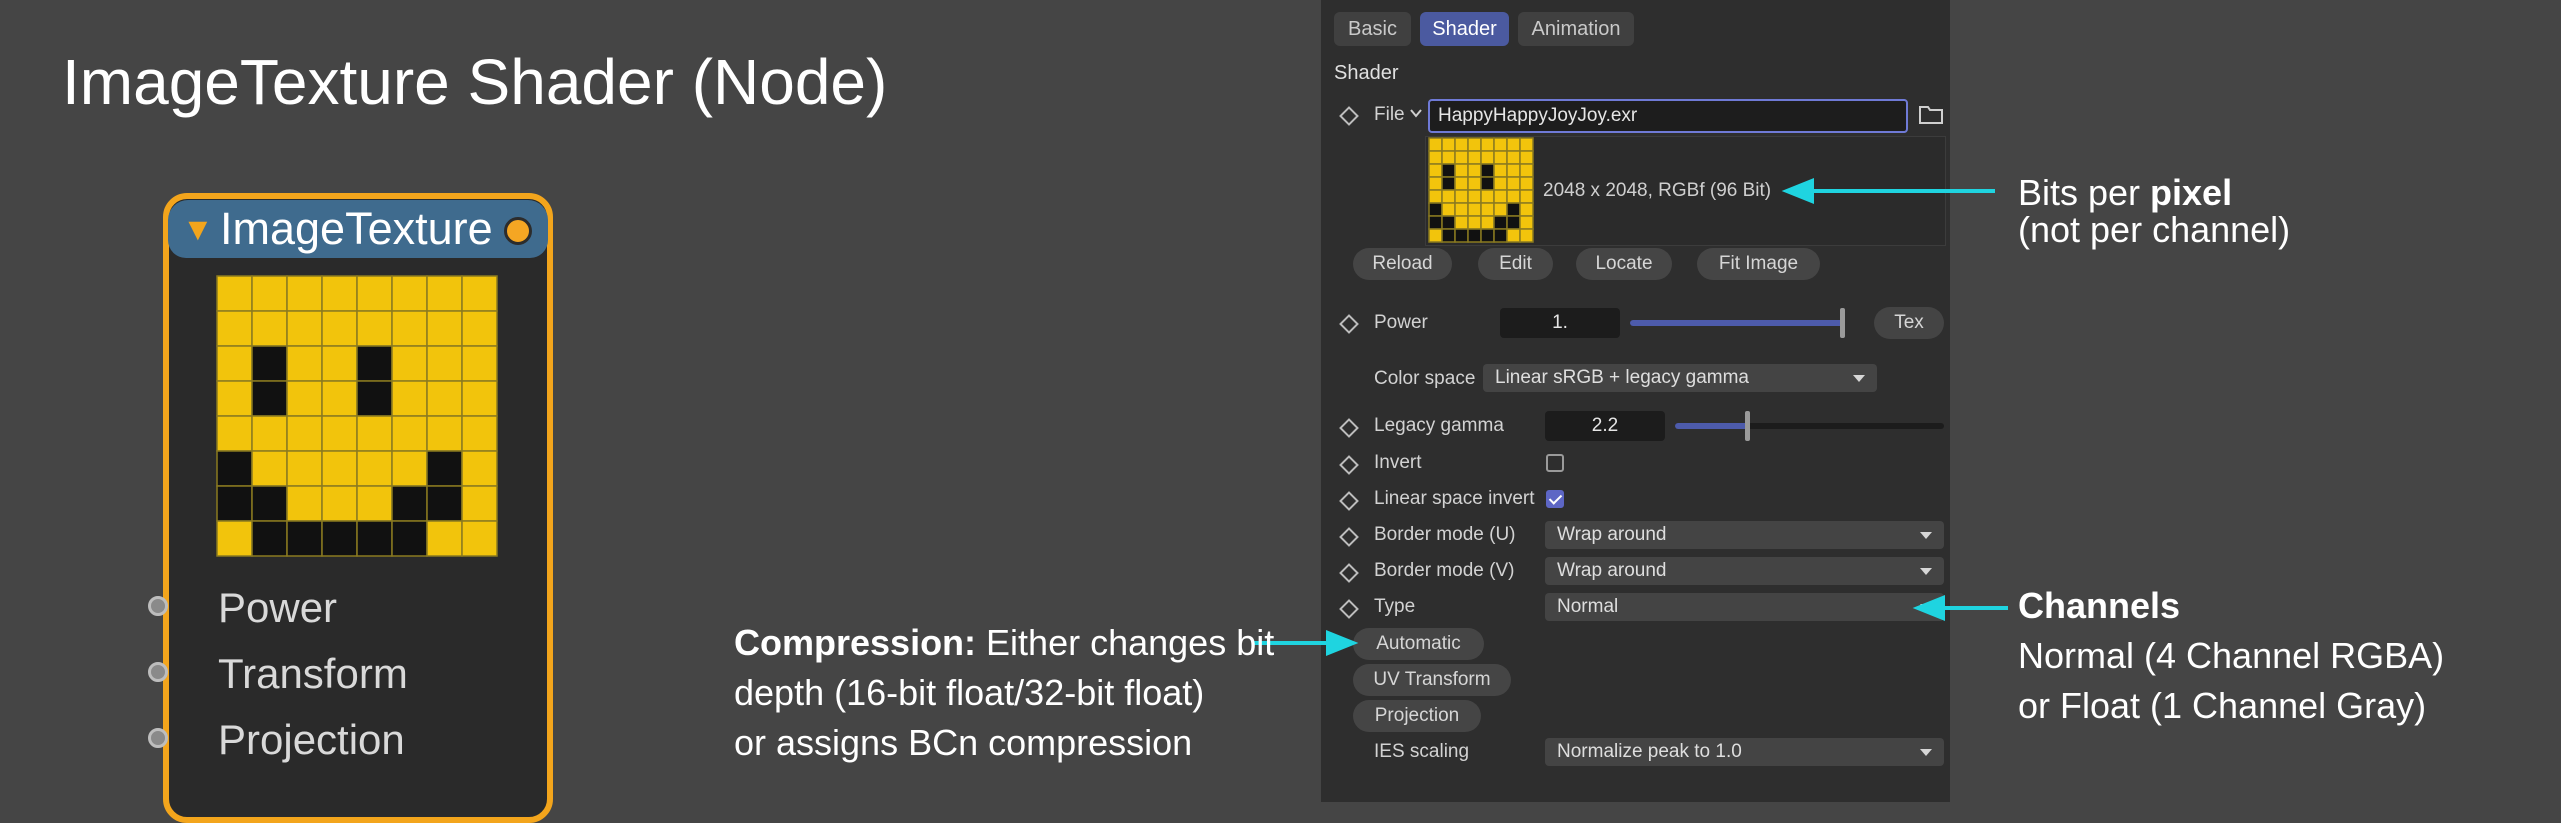 The image size is (2561, 823). Describe the element at coordinates (1797, 191) in the screenshot. I see `bits-arrowhead-icon` at that location.